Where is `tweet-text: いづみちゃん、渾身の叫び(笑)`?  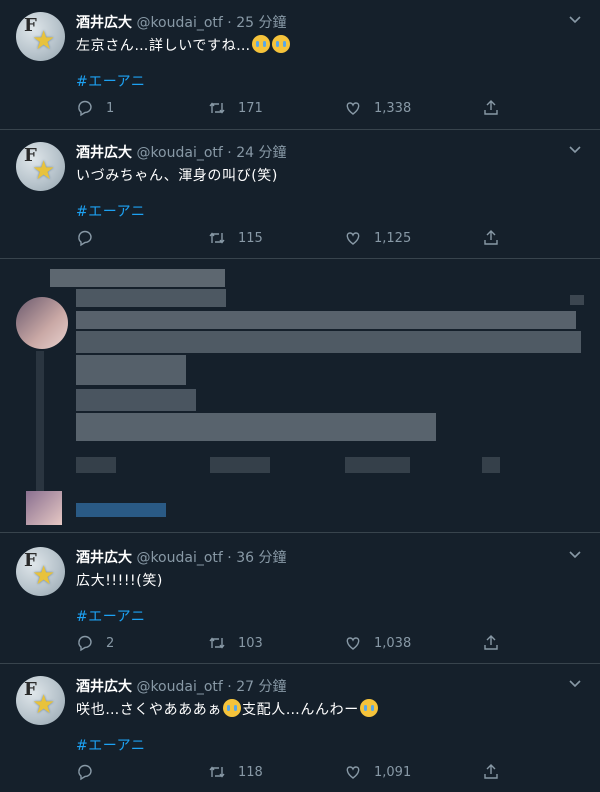
tweet-text: いづみちゃん、渾身の叫び(笑) is located at coordinates (177, 176).